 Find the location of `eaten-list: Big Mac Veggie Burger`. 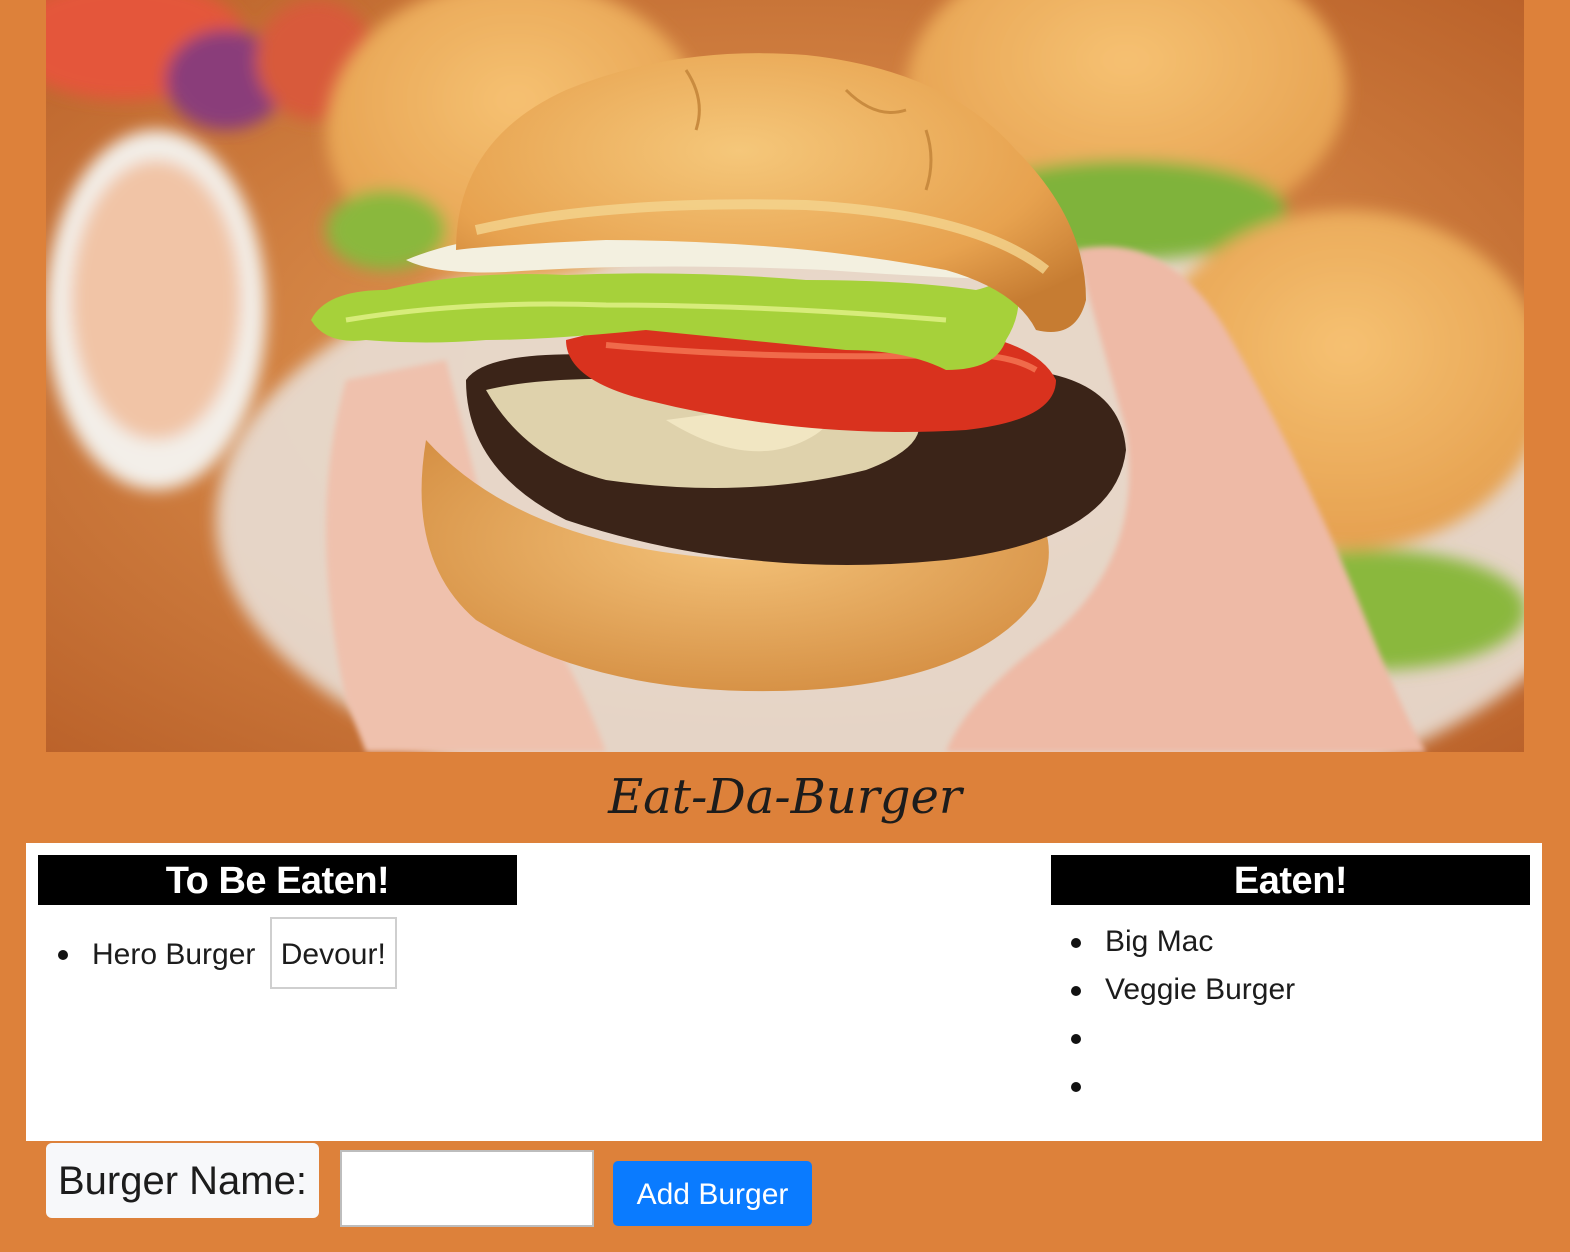

eaten-list: Big Mac Veggie Burger is located at coordinates (1290, 1014).